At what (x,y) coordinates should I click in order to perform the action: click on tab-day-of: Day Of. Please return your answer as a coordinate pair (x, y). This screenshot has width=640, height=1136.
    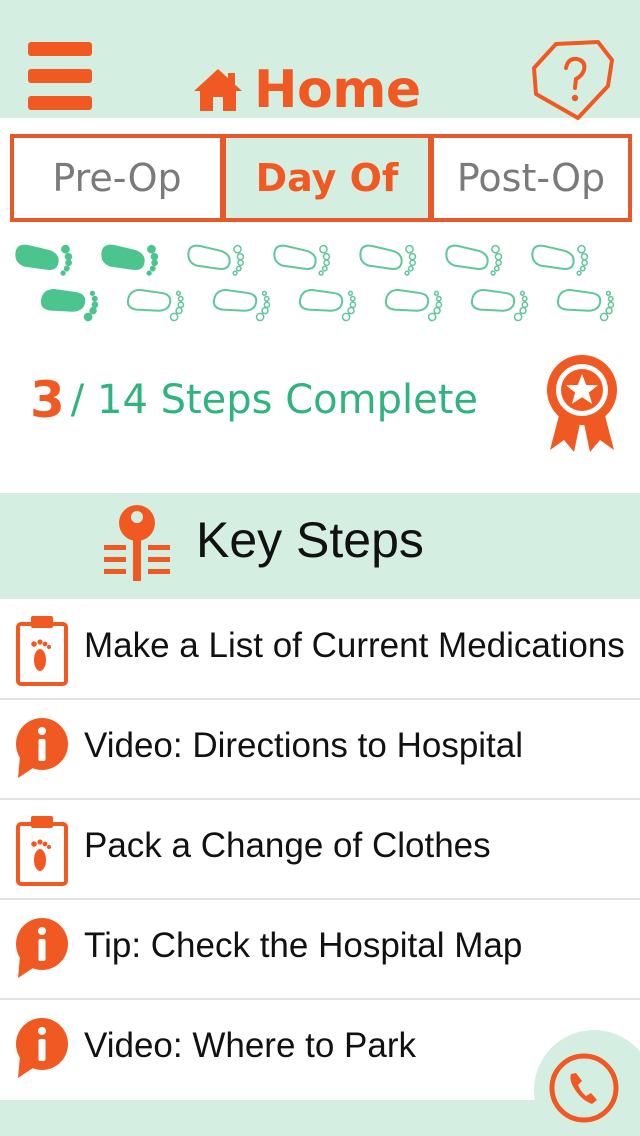
    Looking at the image, I should click on (327, 178).